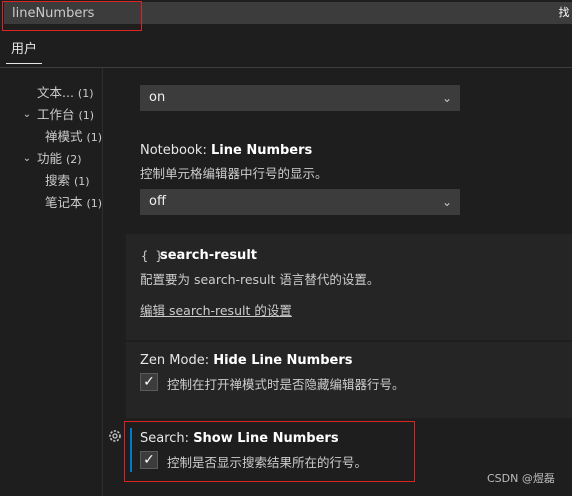  I want to click on setting-description: 控制单元格编辑器中行号的显示。, so click(234, 173).